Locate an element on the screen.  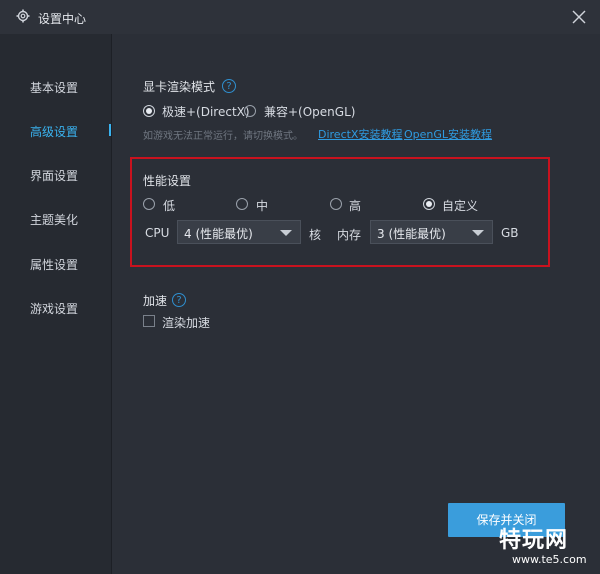
render-mode-help-icon: ? is located at coordinates (229, 86).